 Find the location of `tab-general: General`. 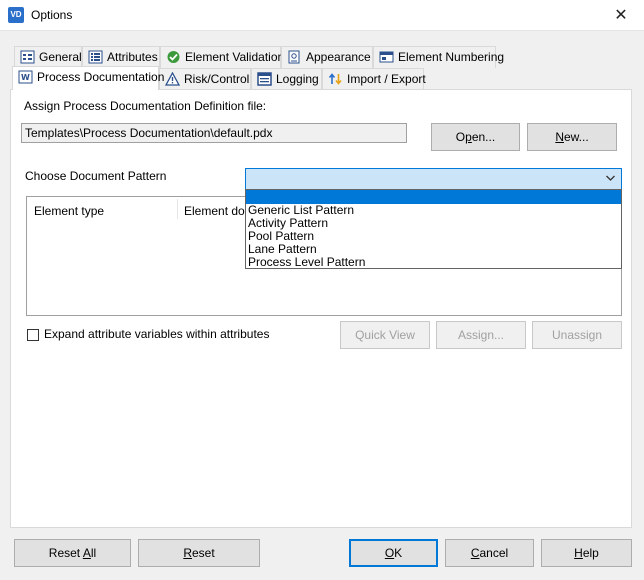

tab-general: General is located at coordinates (48, 57).